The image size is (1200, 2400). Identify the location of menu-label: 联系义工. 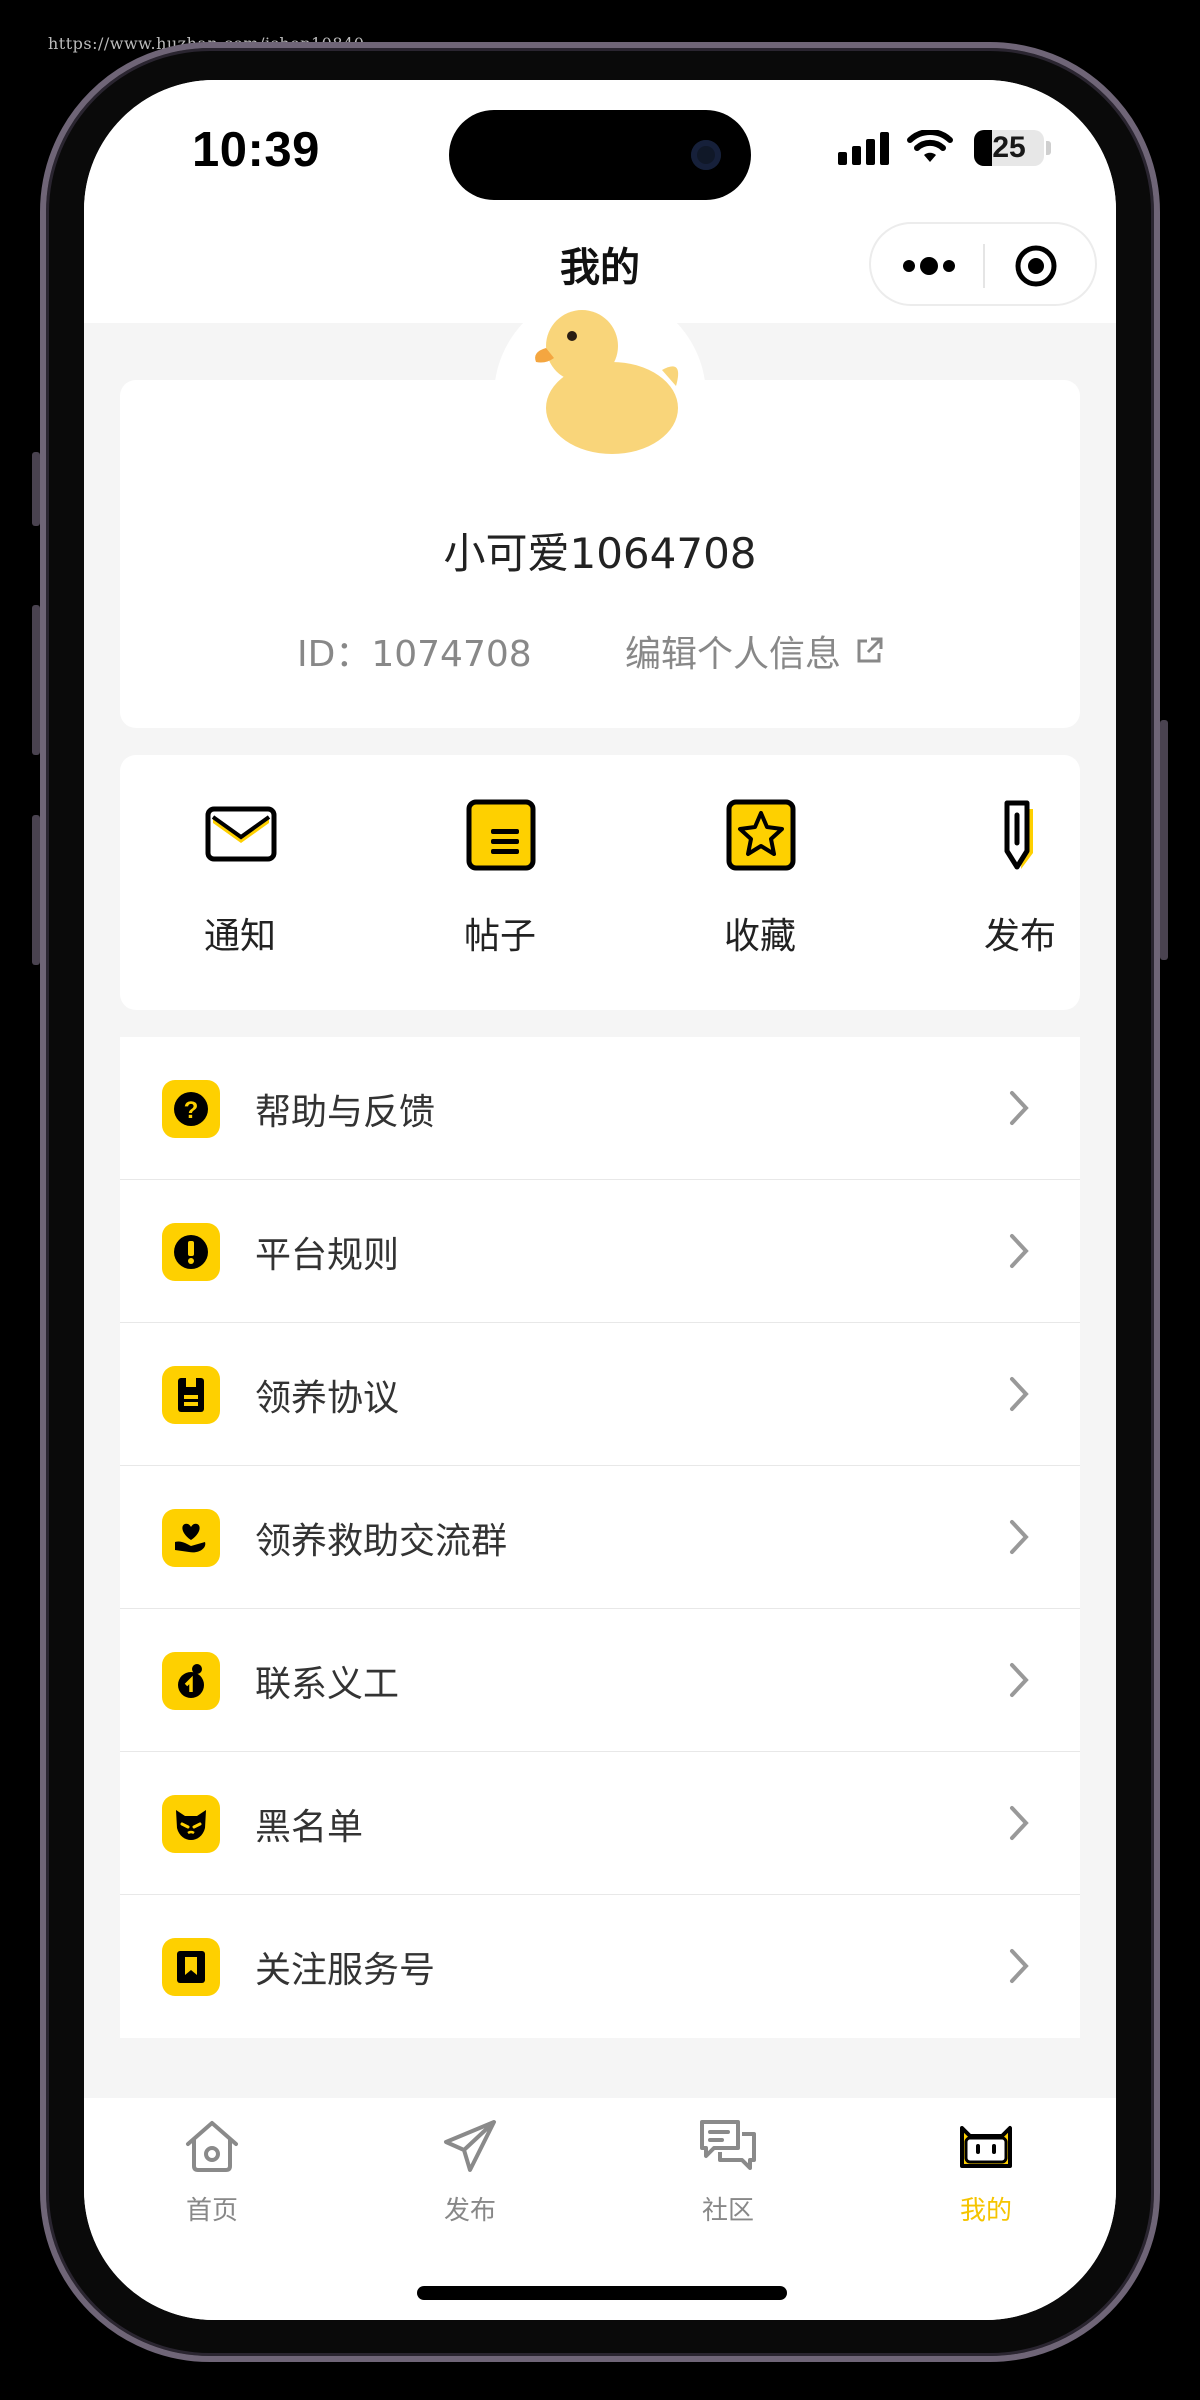
(327, 1684).